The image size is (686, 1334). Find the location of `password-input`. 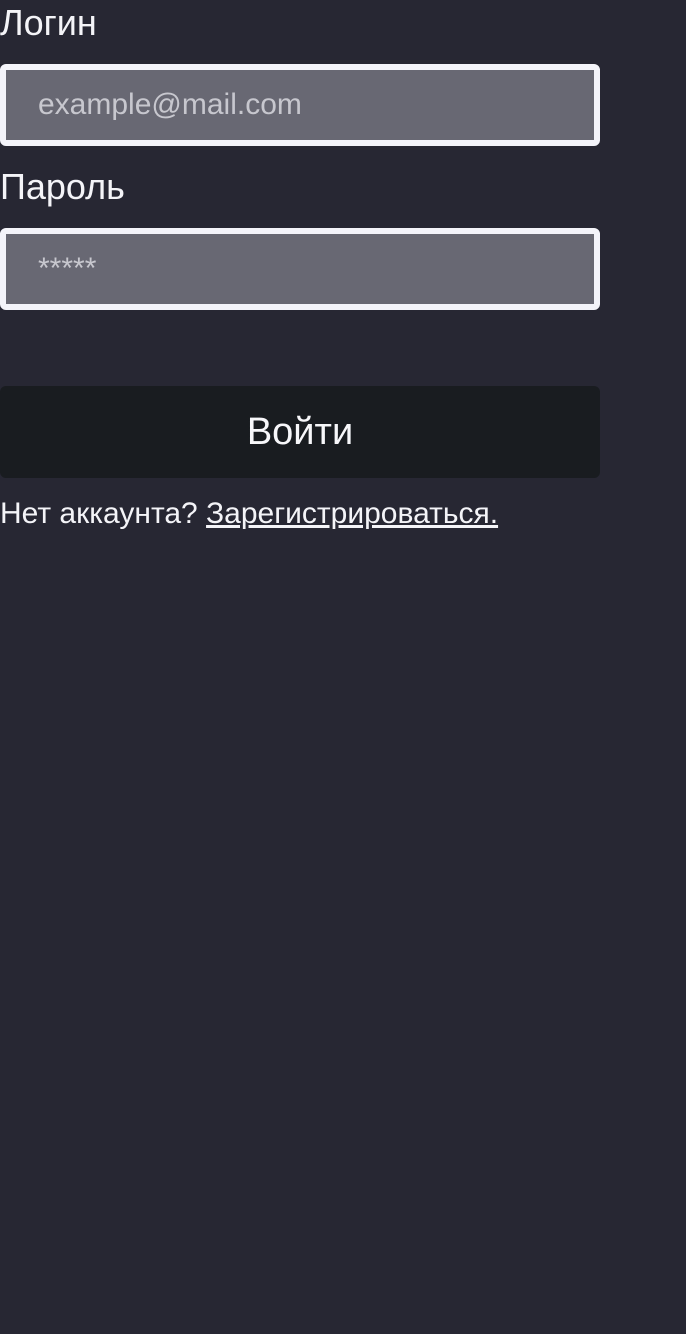

password-input is located at coordinates (300, 269).